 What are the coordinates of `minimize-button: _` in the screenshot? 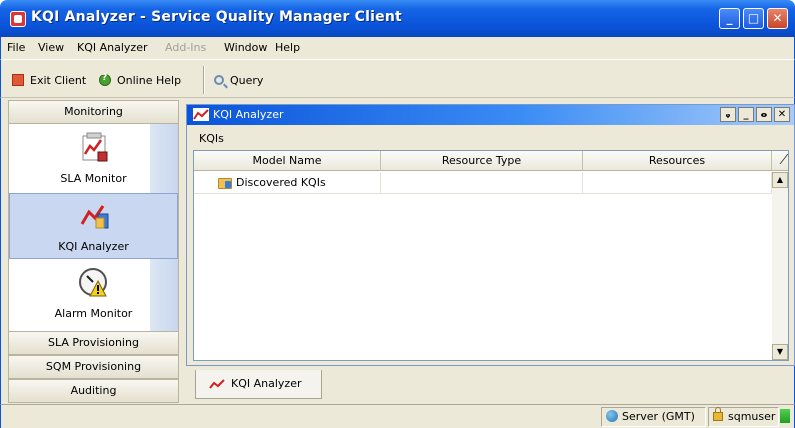 It's located at (729, 18).